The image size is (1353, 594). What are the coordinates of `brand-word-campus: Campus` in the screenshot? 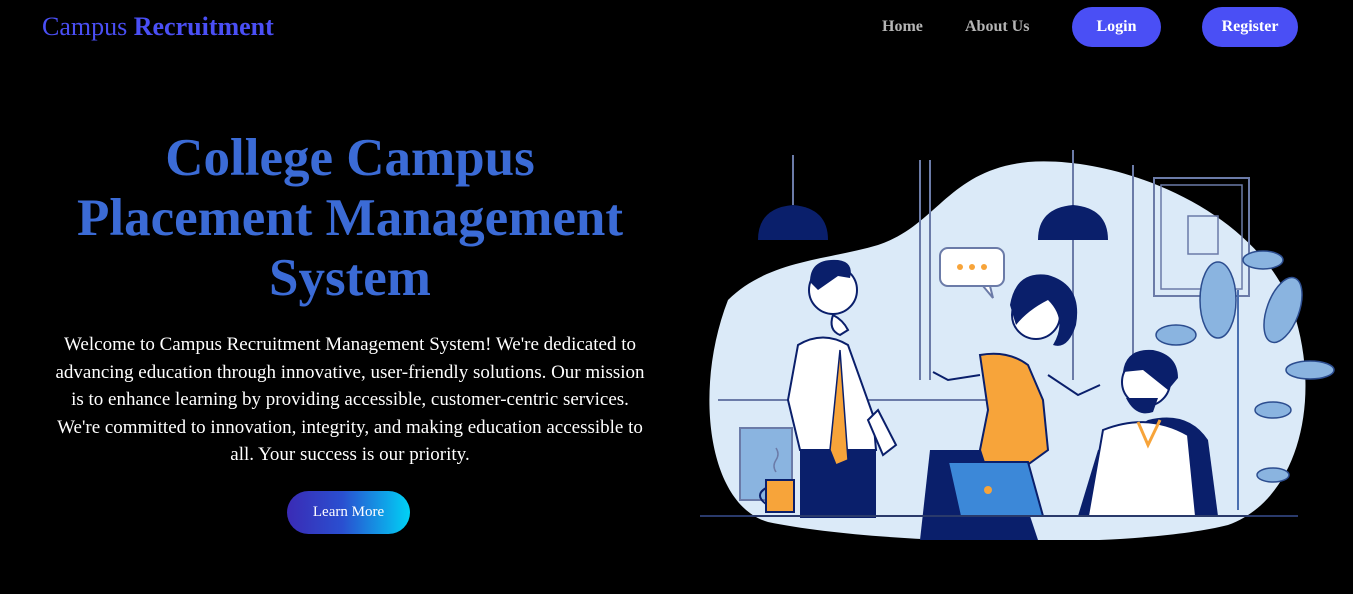 It's located at (85, 26).